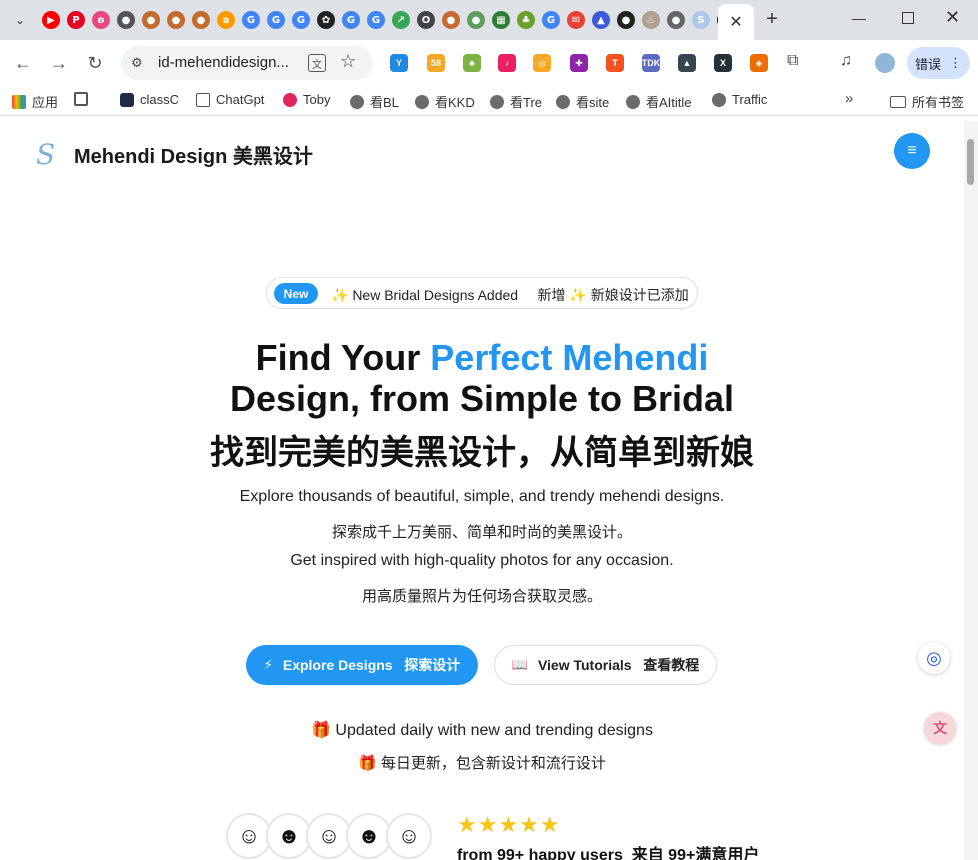  What do you see at coordinates (582, 101) in the screenshot?
I see `bookmark-item: 看site` at bounding box center [582, 101].